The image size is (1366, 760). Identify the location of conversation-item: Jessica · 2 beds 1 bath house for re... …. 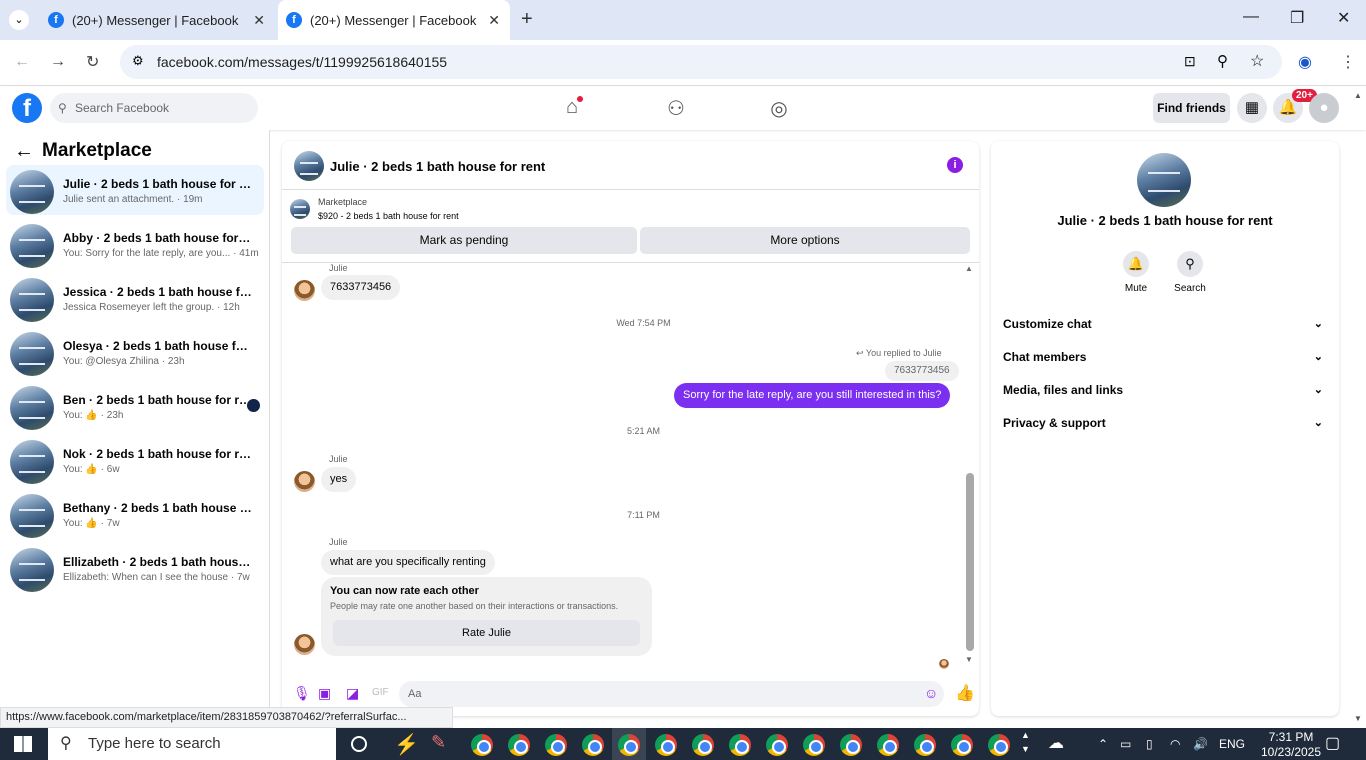
(135, 298).